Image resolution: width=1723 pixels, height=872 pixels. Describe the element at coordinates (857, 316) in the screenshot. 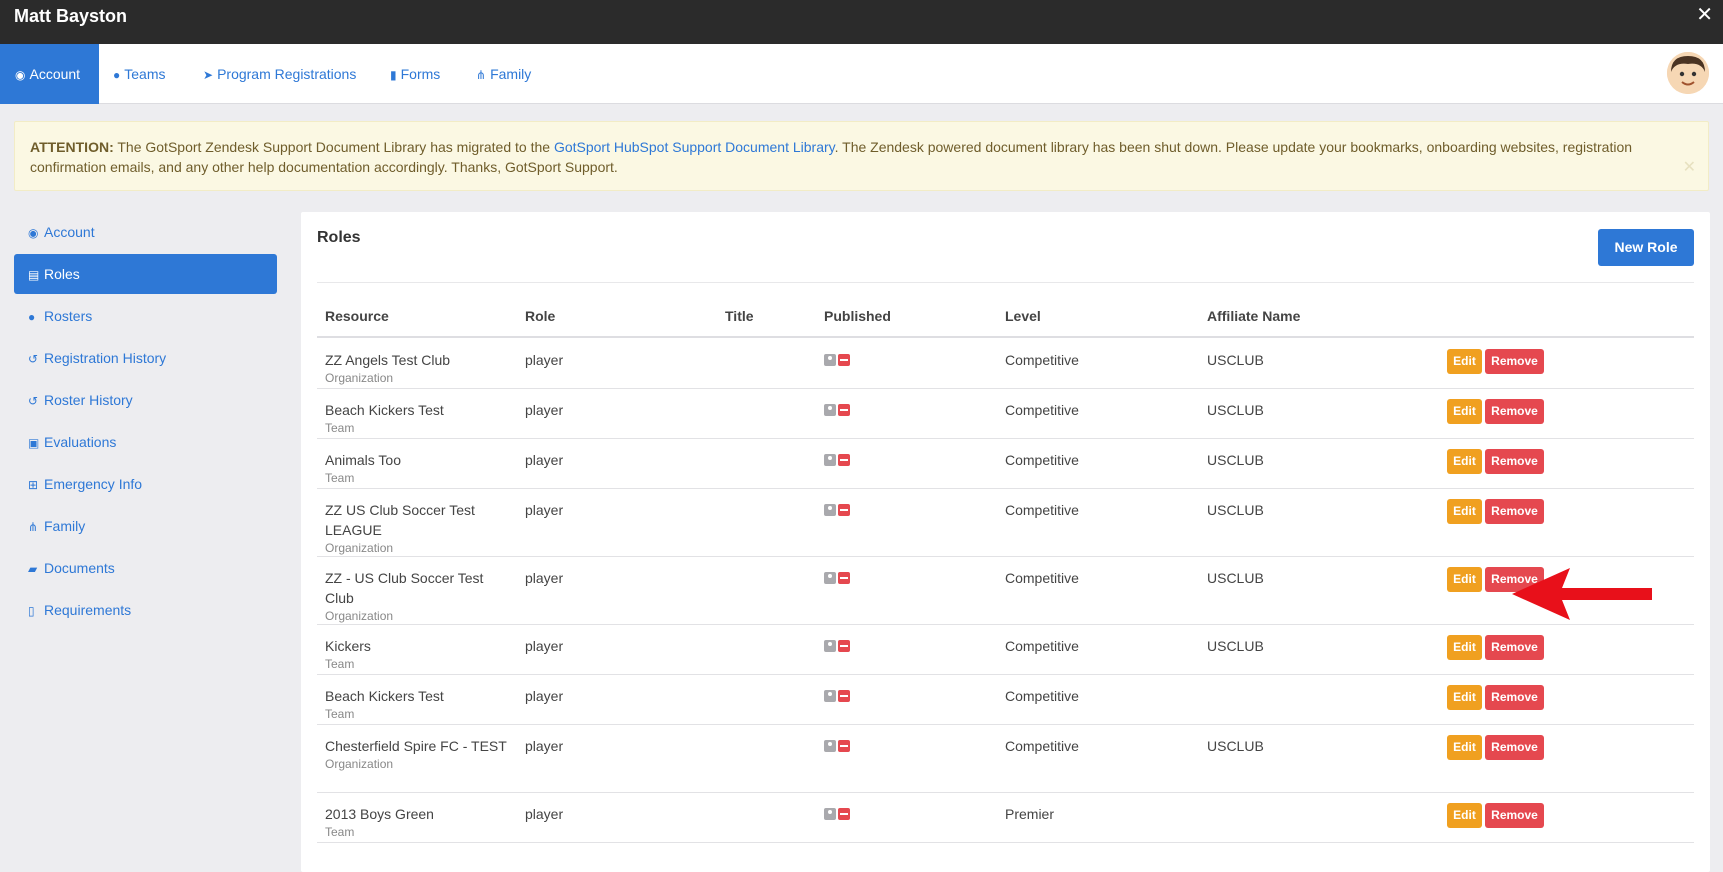

I see `column-header-published: Published` at that location.